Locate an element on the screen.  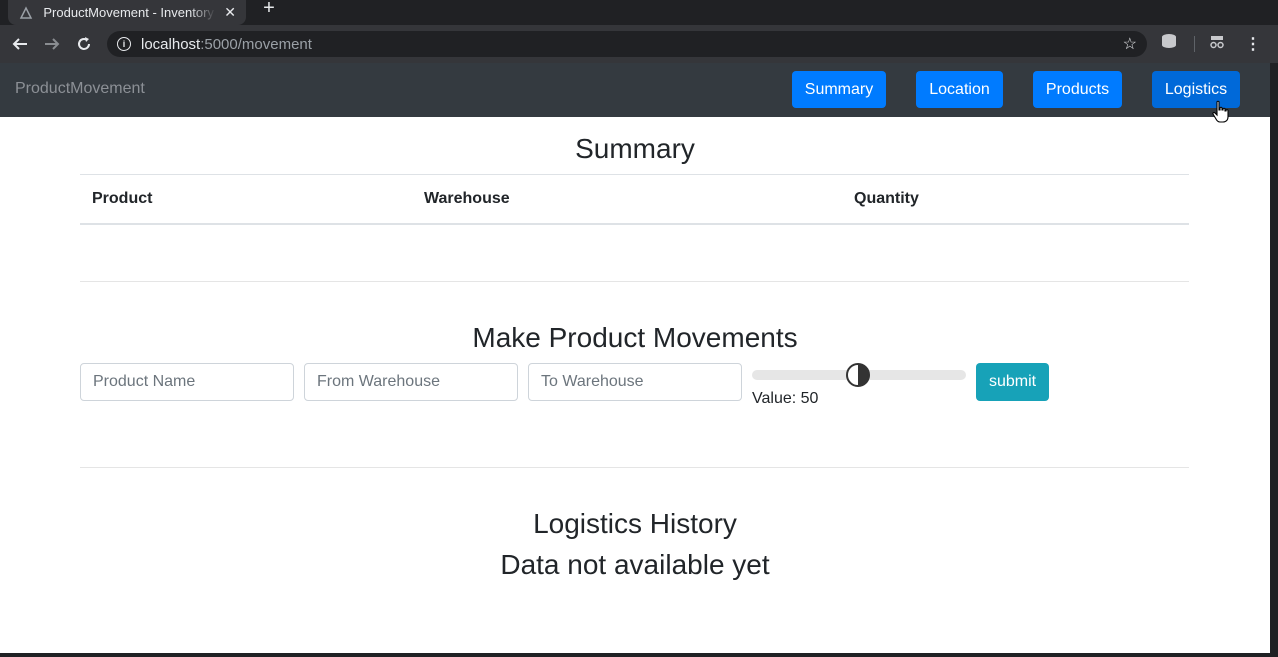
tab-title: ProductMovement - Inventory is located at coordinates (128, 12).